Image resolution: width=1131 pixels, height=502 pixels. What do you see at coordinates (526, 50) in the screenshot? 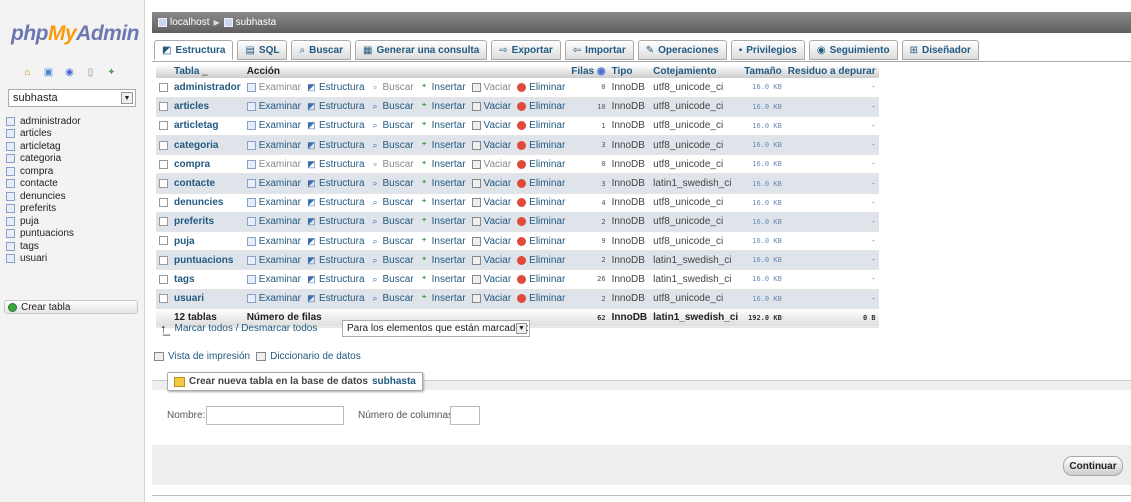
I see `tab-export: ⇨ Exportar` at bounding box center [526, 50].